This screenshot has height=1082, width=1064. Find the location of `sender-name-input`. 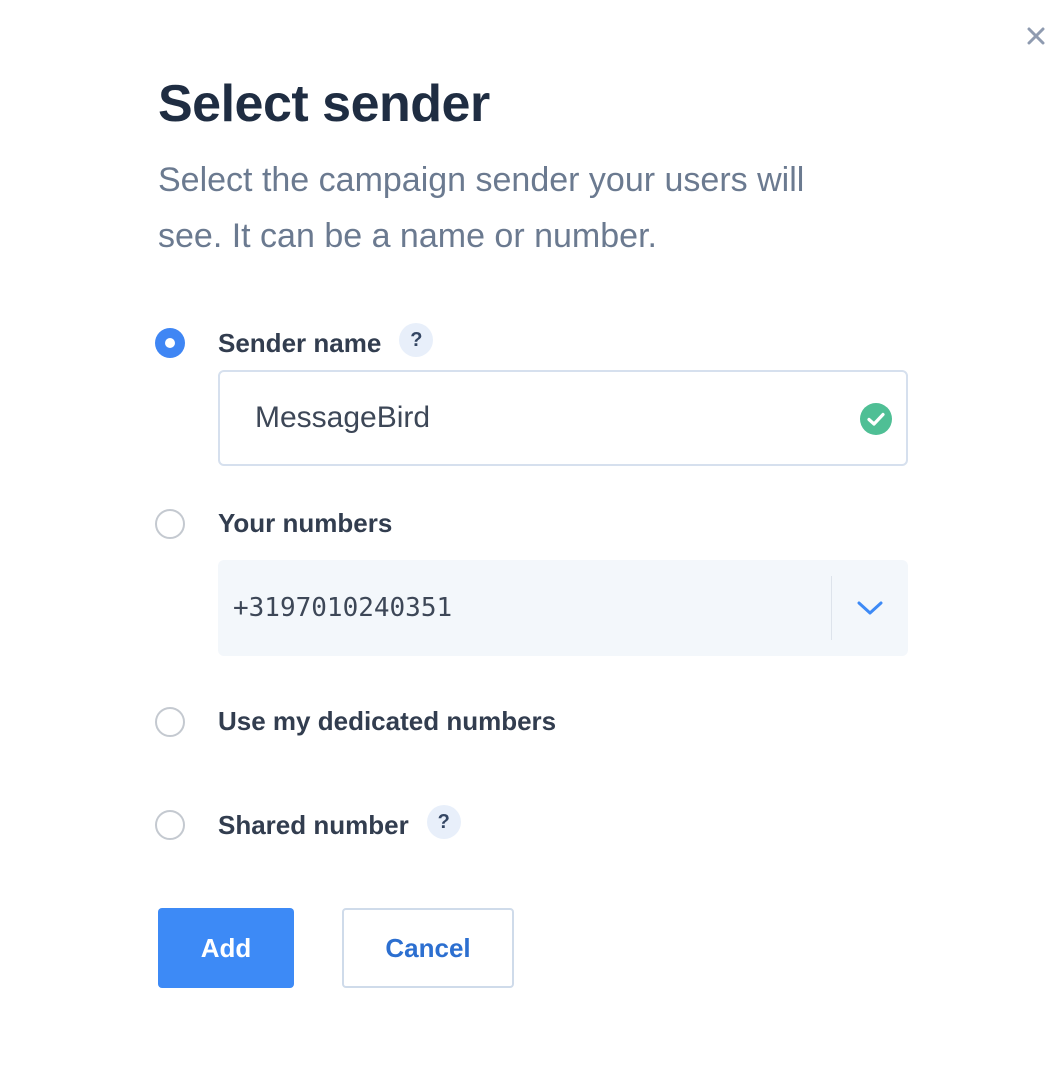

sender-name-input is located at coordinates (535, 418).